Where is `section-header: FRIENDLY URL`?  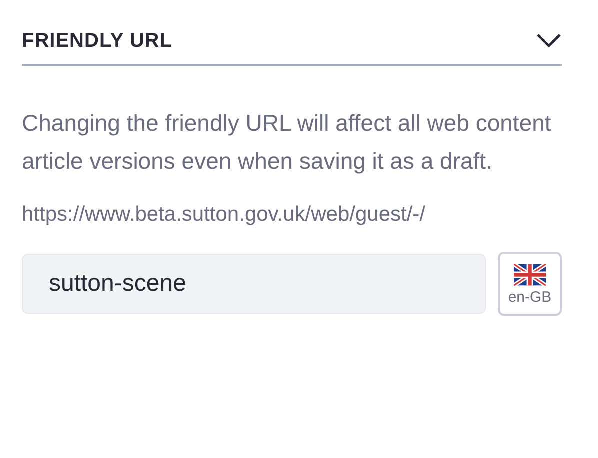 section-header: FRIENDLY URL is located at coordinates (292, 42).